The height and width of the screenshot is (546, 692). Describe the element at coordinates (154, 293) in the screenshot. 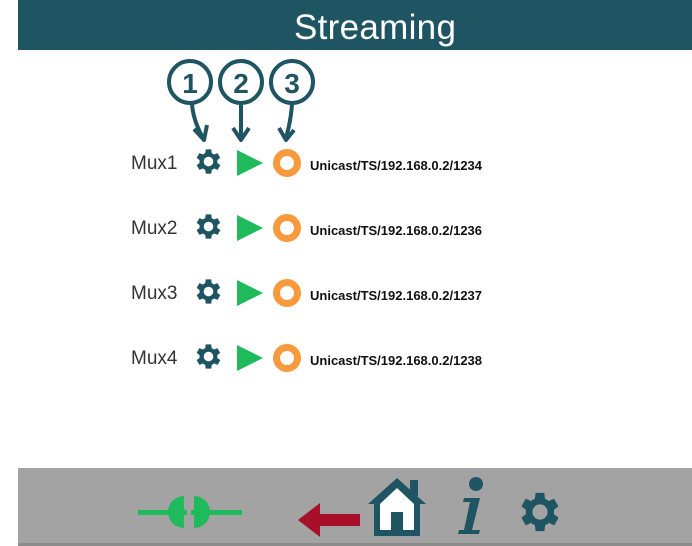

I see `mux-label: Mux3` at that location.